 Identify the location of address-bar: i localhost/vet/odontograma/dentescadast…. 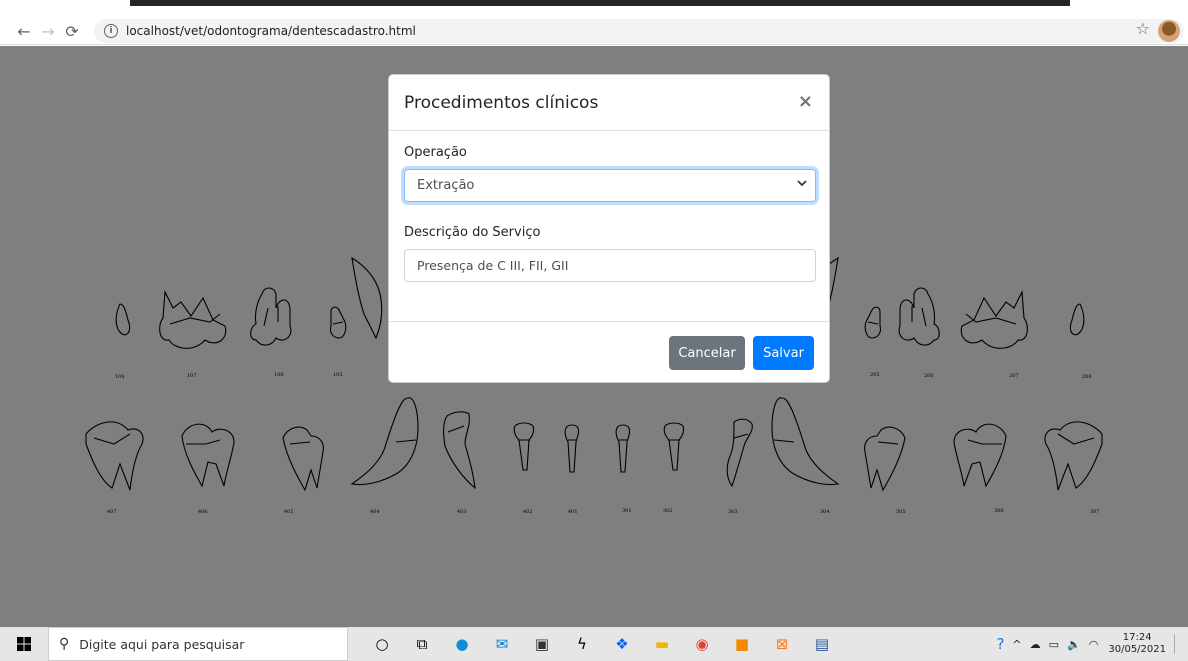
(639, 31).